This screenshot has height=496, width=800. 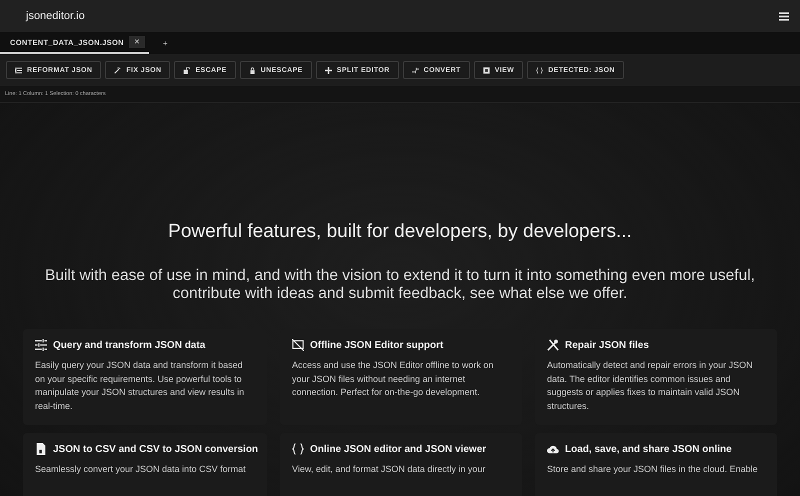 I want to click on crossed-monitor-icon, so click(x=298, y=345).